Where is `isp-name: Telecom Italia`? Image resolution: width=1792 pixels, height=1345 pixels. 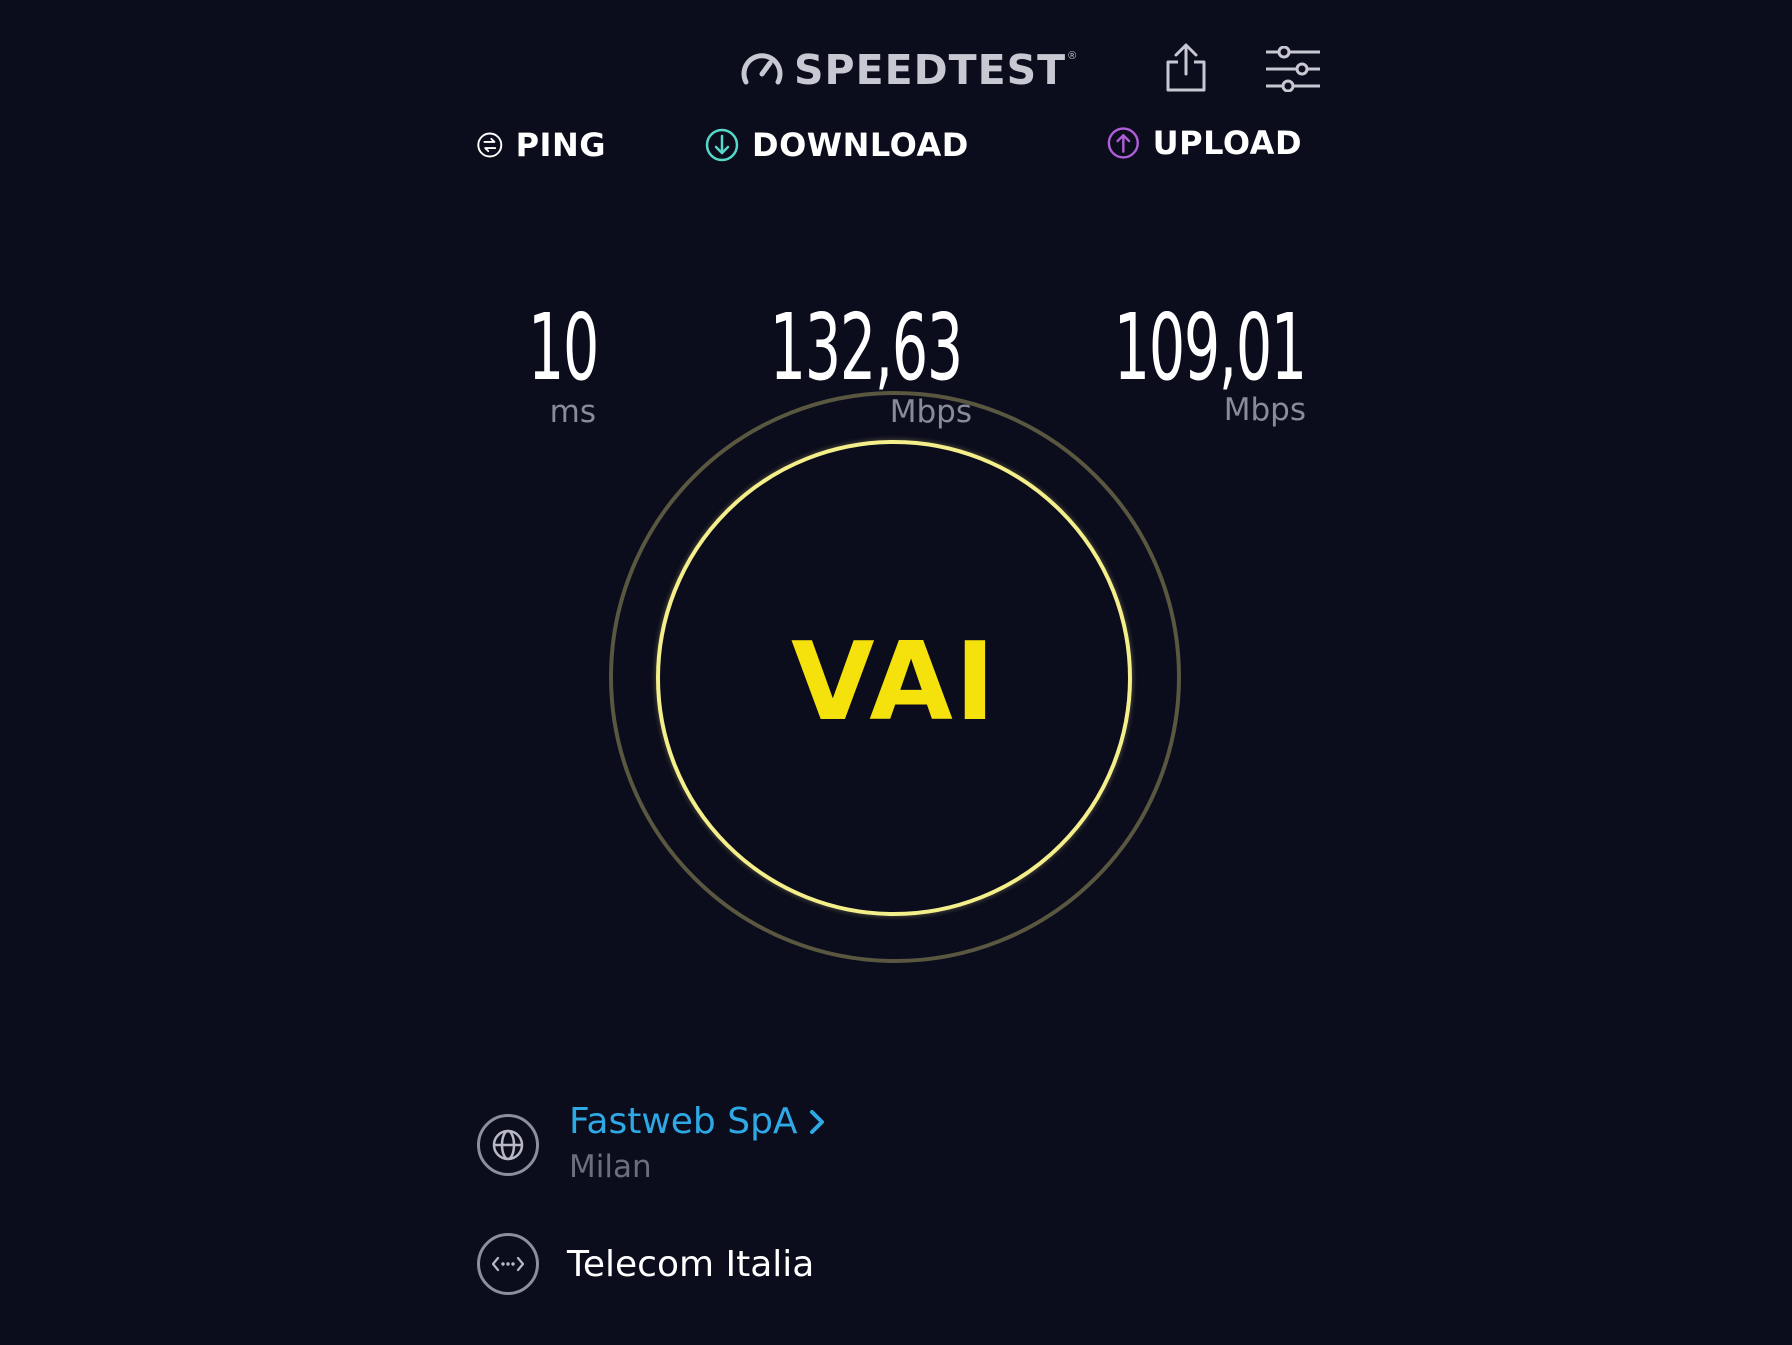 isp-name: Telecom Italia is located at coordinates (691, 1264).